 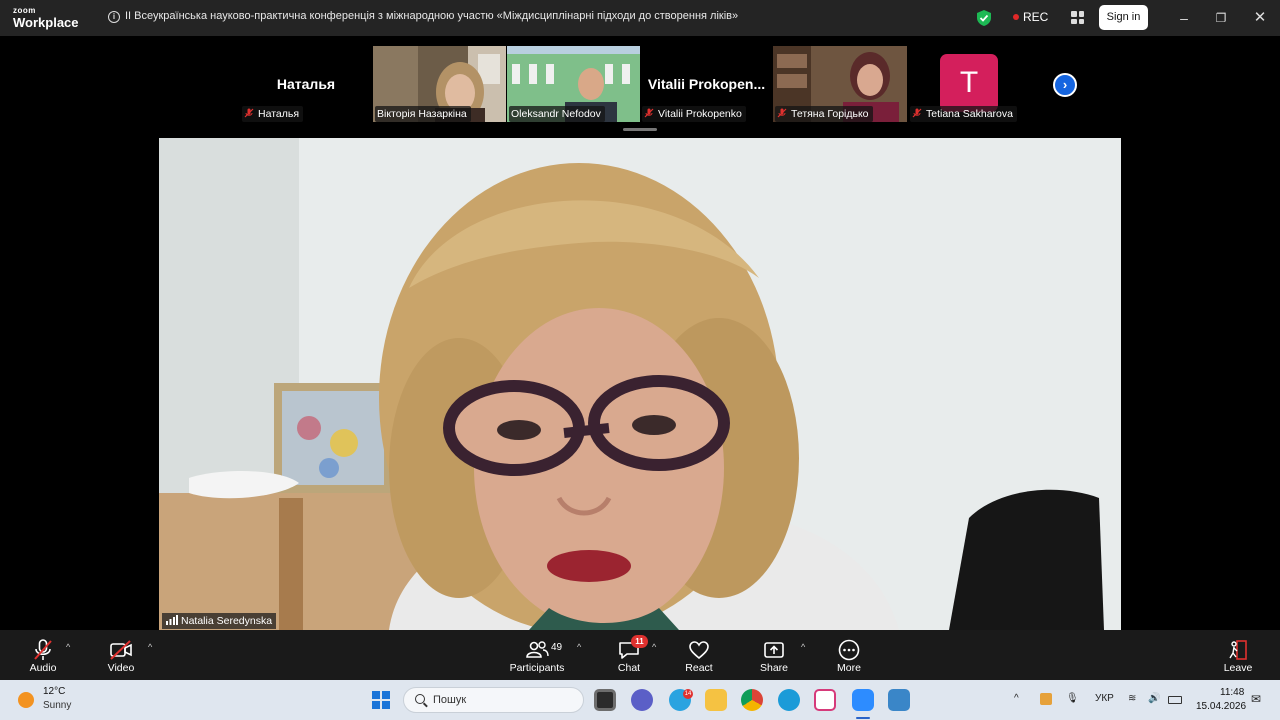 What do you see at coordinates (1072, 698) in the screenshot?
I see `microphone-tray-icon: 🎙` at bounding box center [1072, 698].